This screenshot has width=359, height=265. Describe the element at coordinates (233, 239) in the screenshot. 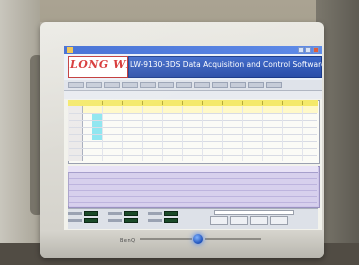

I see `bezel-control-strip-right` at that location.